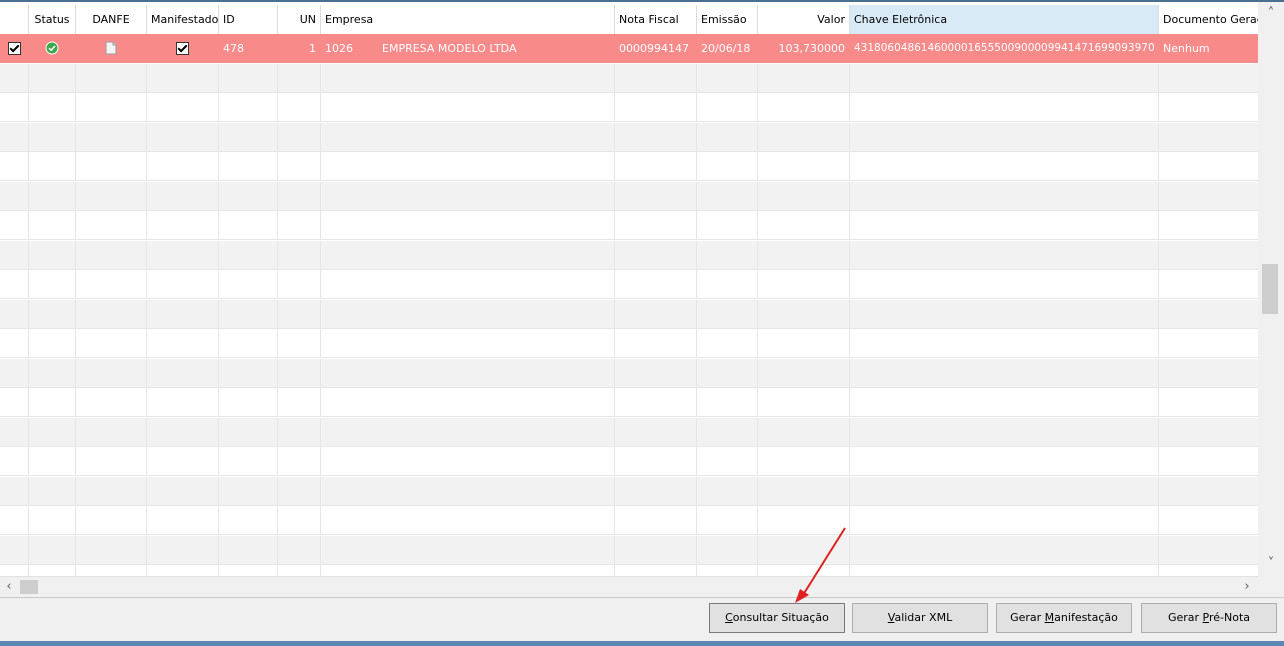  Describe the element at coordinates (629, 586) in the screenshot. I see `horizontal-scrollbar: ‹ ›` at that location.